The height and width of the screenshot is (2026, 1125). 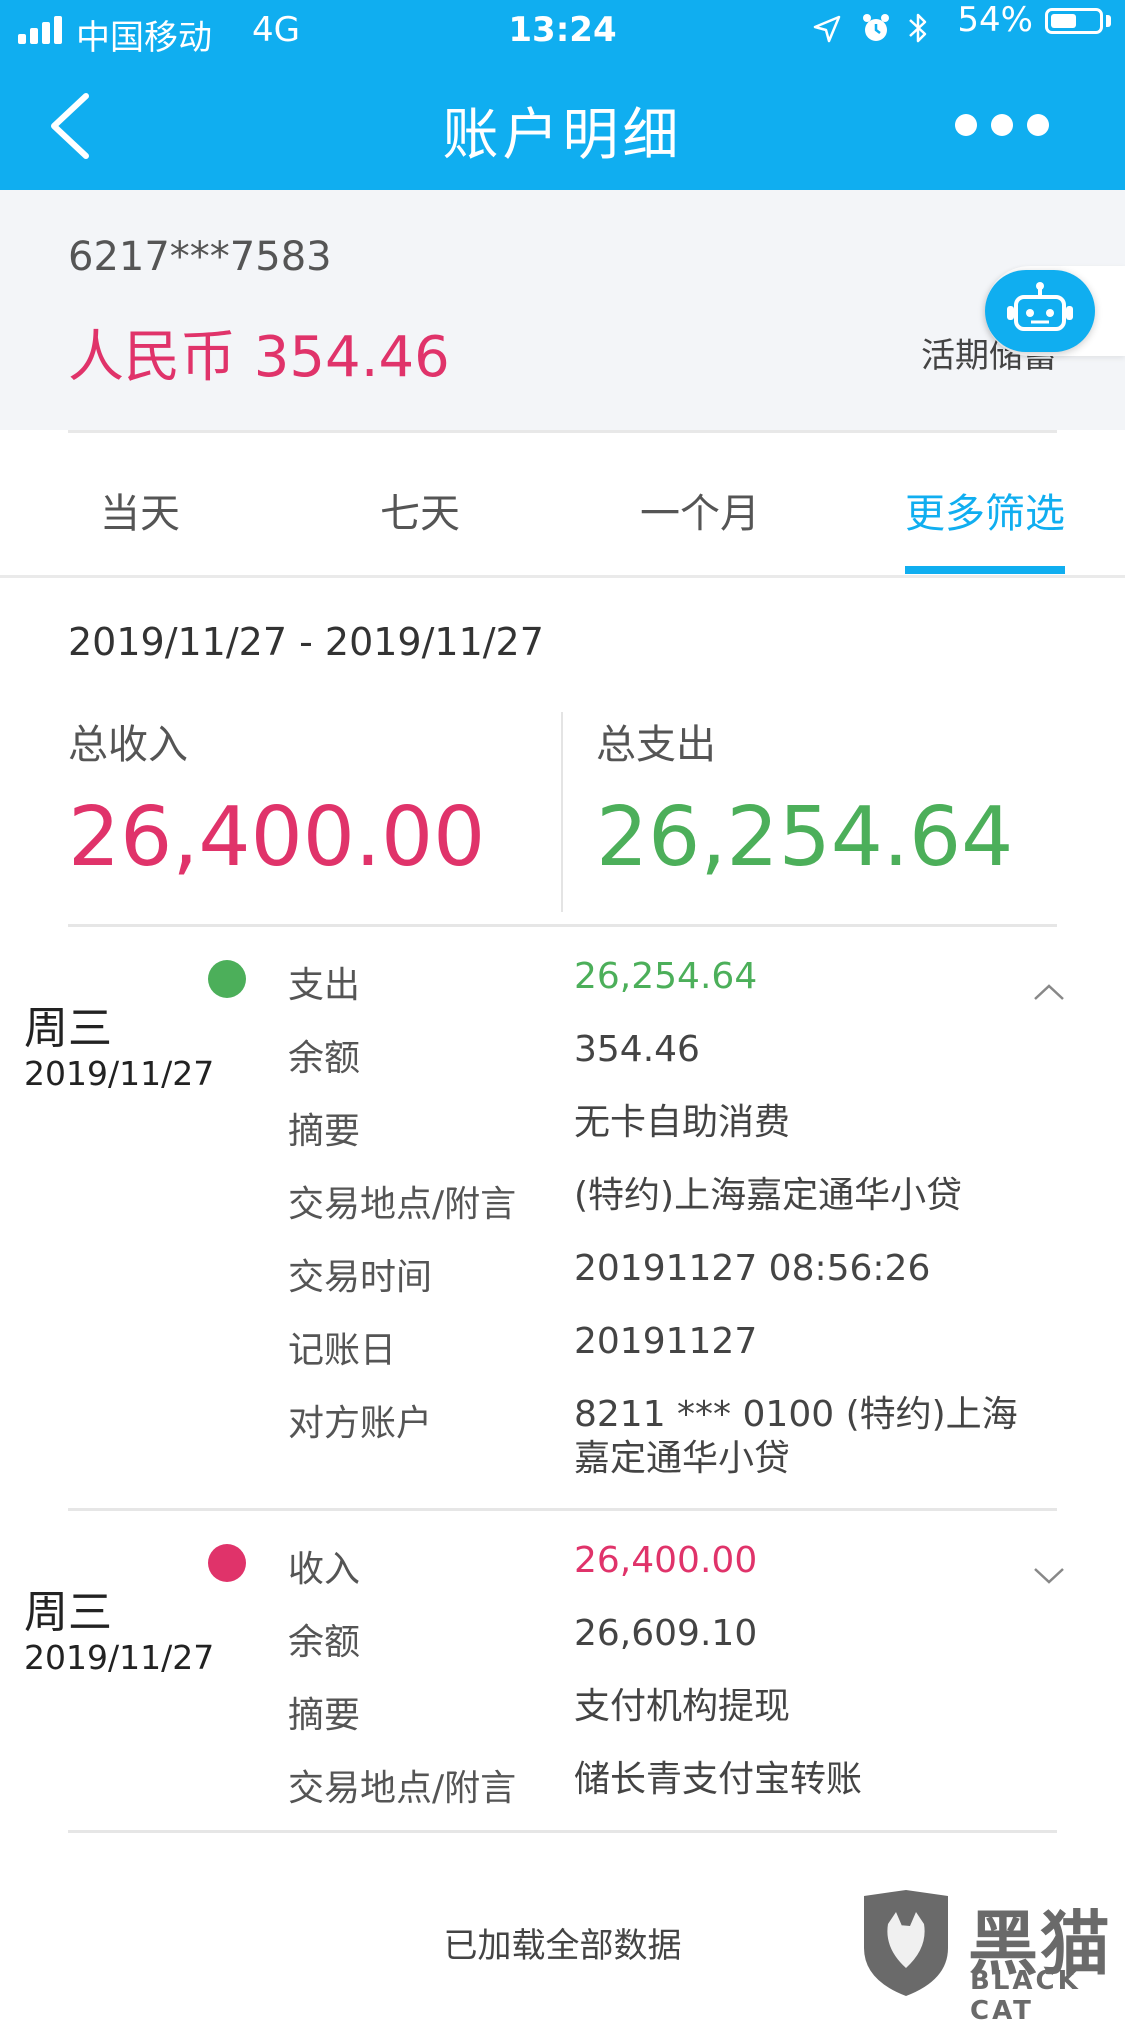 I want to click on alarm-icon, so click(x=876, y=27).